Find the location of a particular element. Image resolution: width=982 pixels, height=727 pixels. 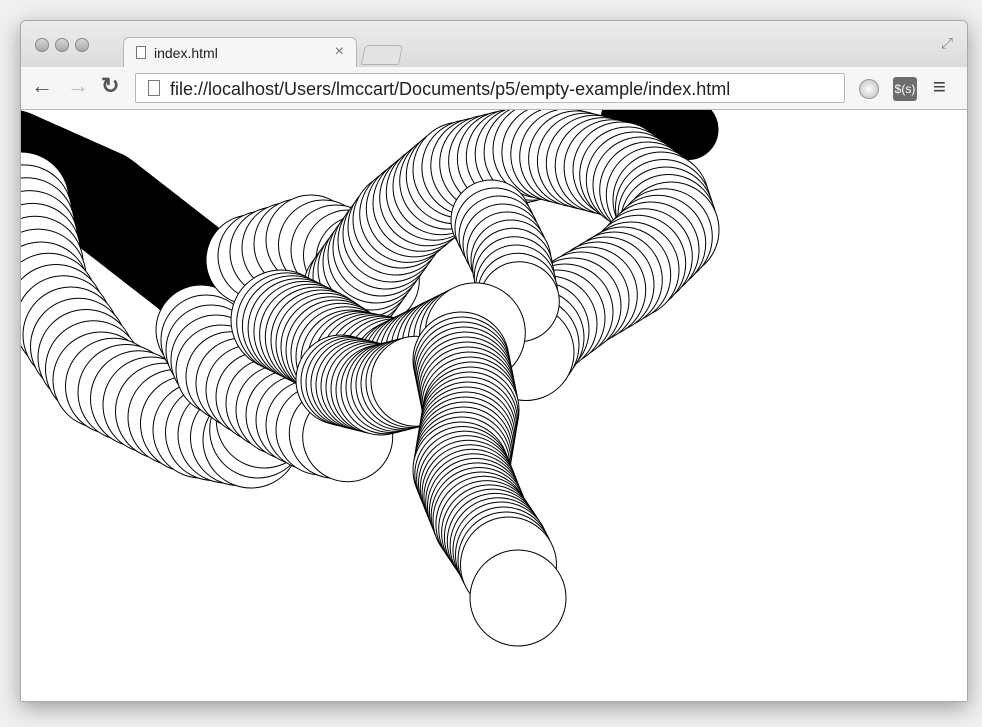

globe-icon is located at coordinates (869, 89).